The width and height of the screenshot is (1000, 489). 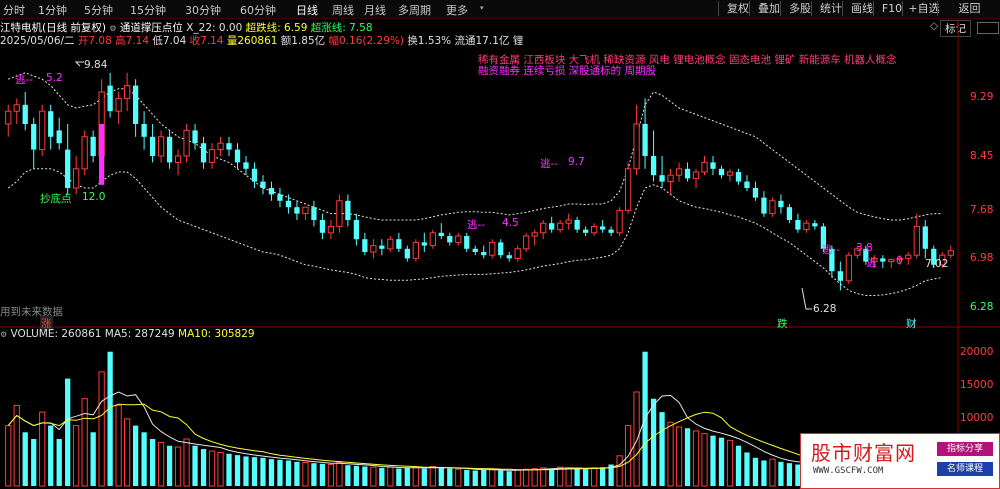 What do you see at coordinates (982, 307) in the screenshot?
I see `price-axis-label: 6.28` at bounding box center [982, 307].